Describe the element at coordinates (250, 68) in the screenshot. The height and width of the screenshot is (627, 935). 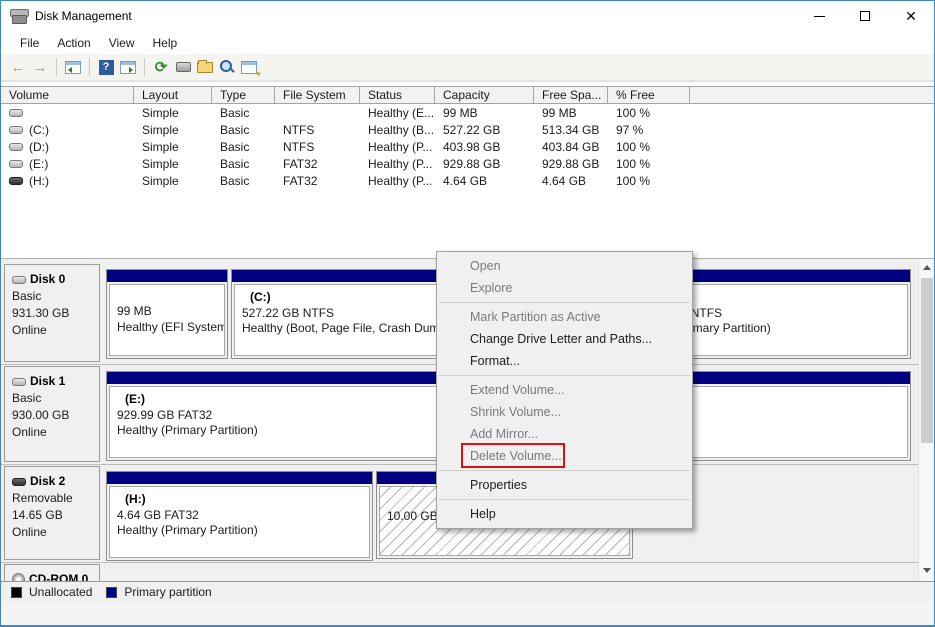
I see `properties-icon: ✦` at that location.